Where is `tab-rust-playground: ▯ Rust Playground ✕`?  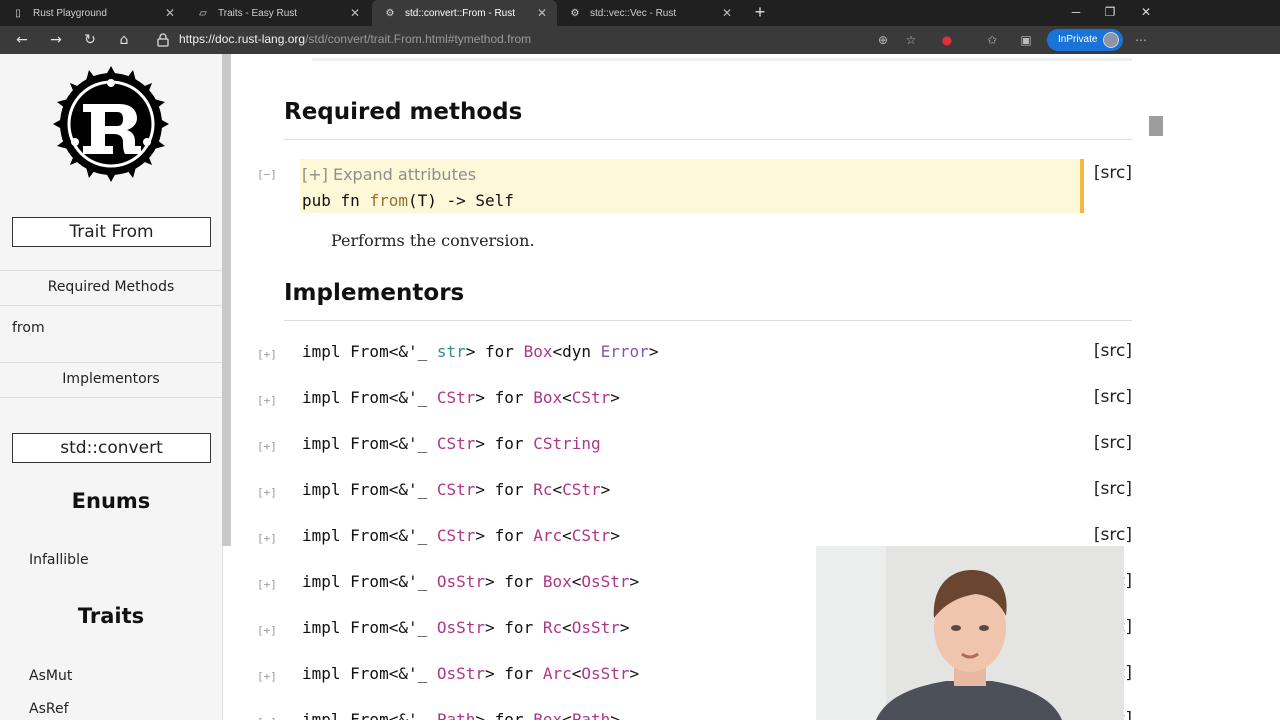 tab-rust-playground: ▯ Rust Playground ✕ is located at coordinates (92, 13).